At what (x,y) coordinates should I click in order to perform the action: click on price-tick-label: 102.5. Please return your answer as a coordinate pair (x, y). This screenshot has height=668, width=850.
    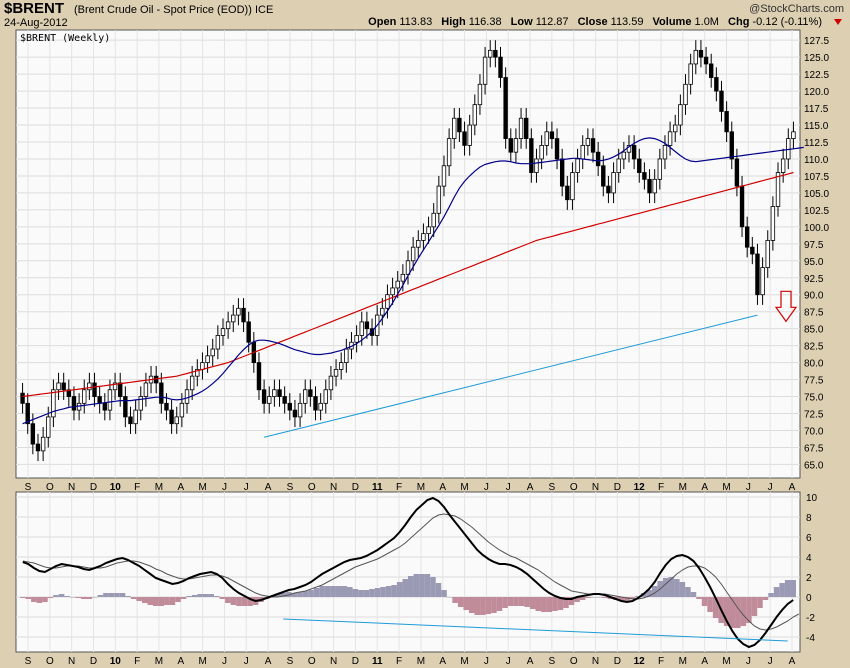
    Looking at the image, I should click on (816, 211).